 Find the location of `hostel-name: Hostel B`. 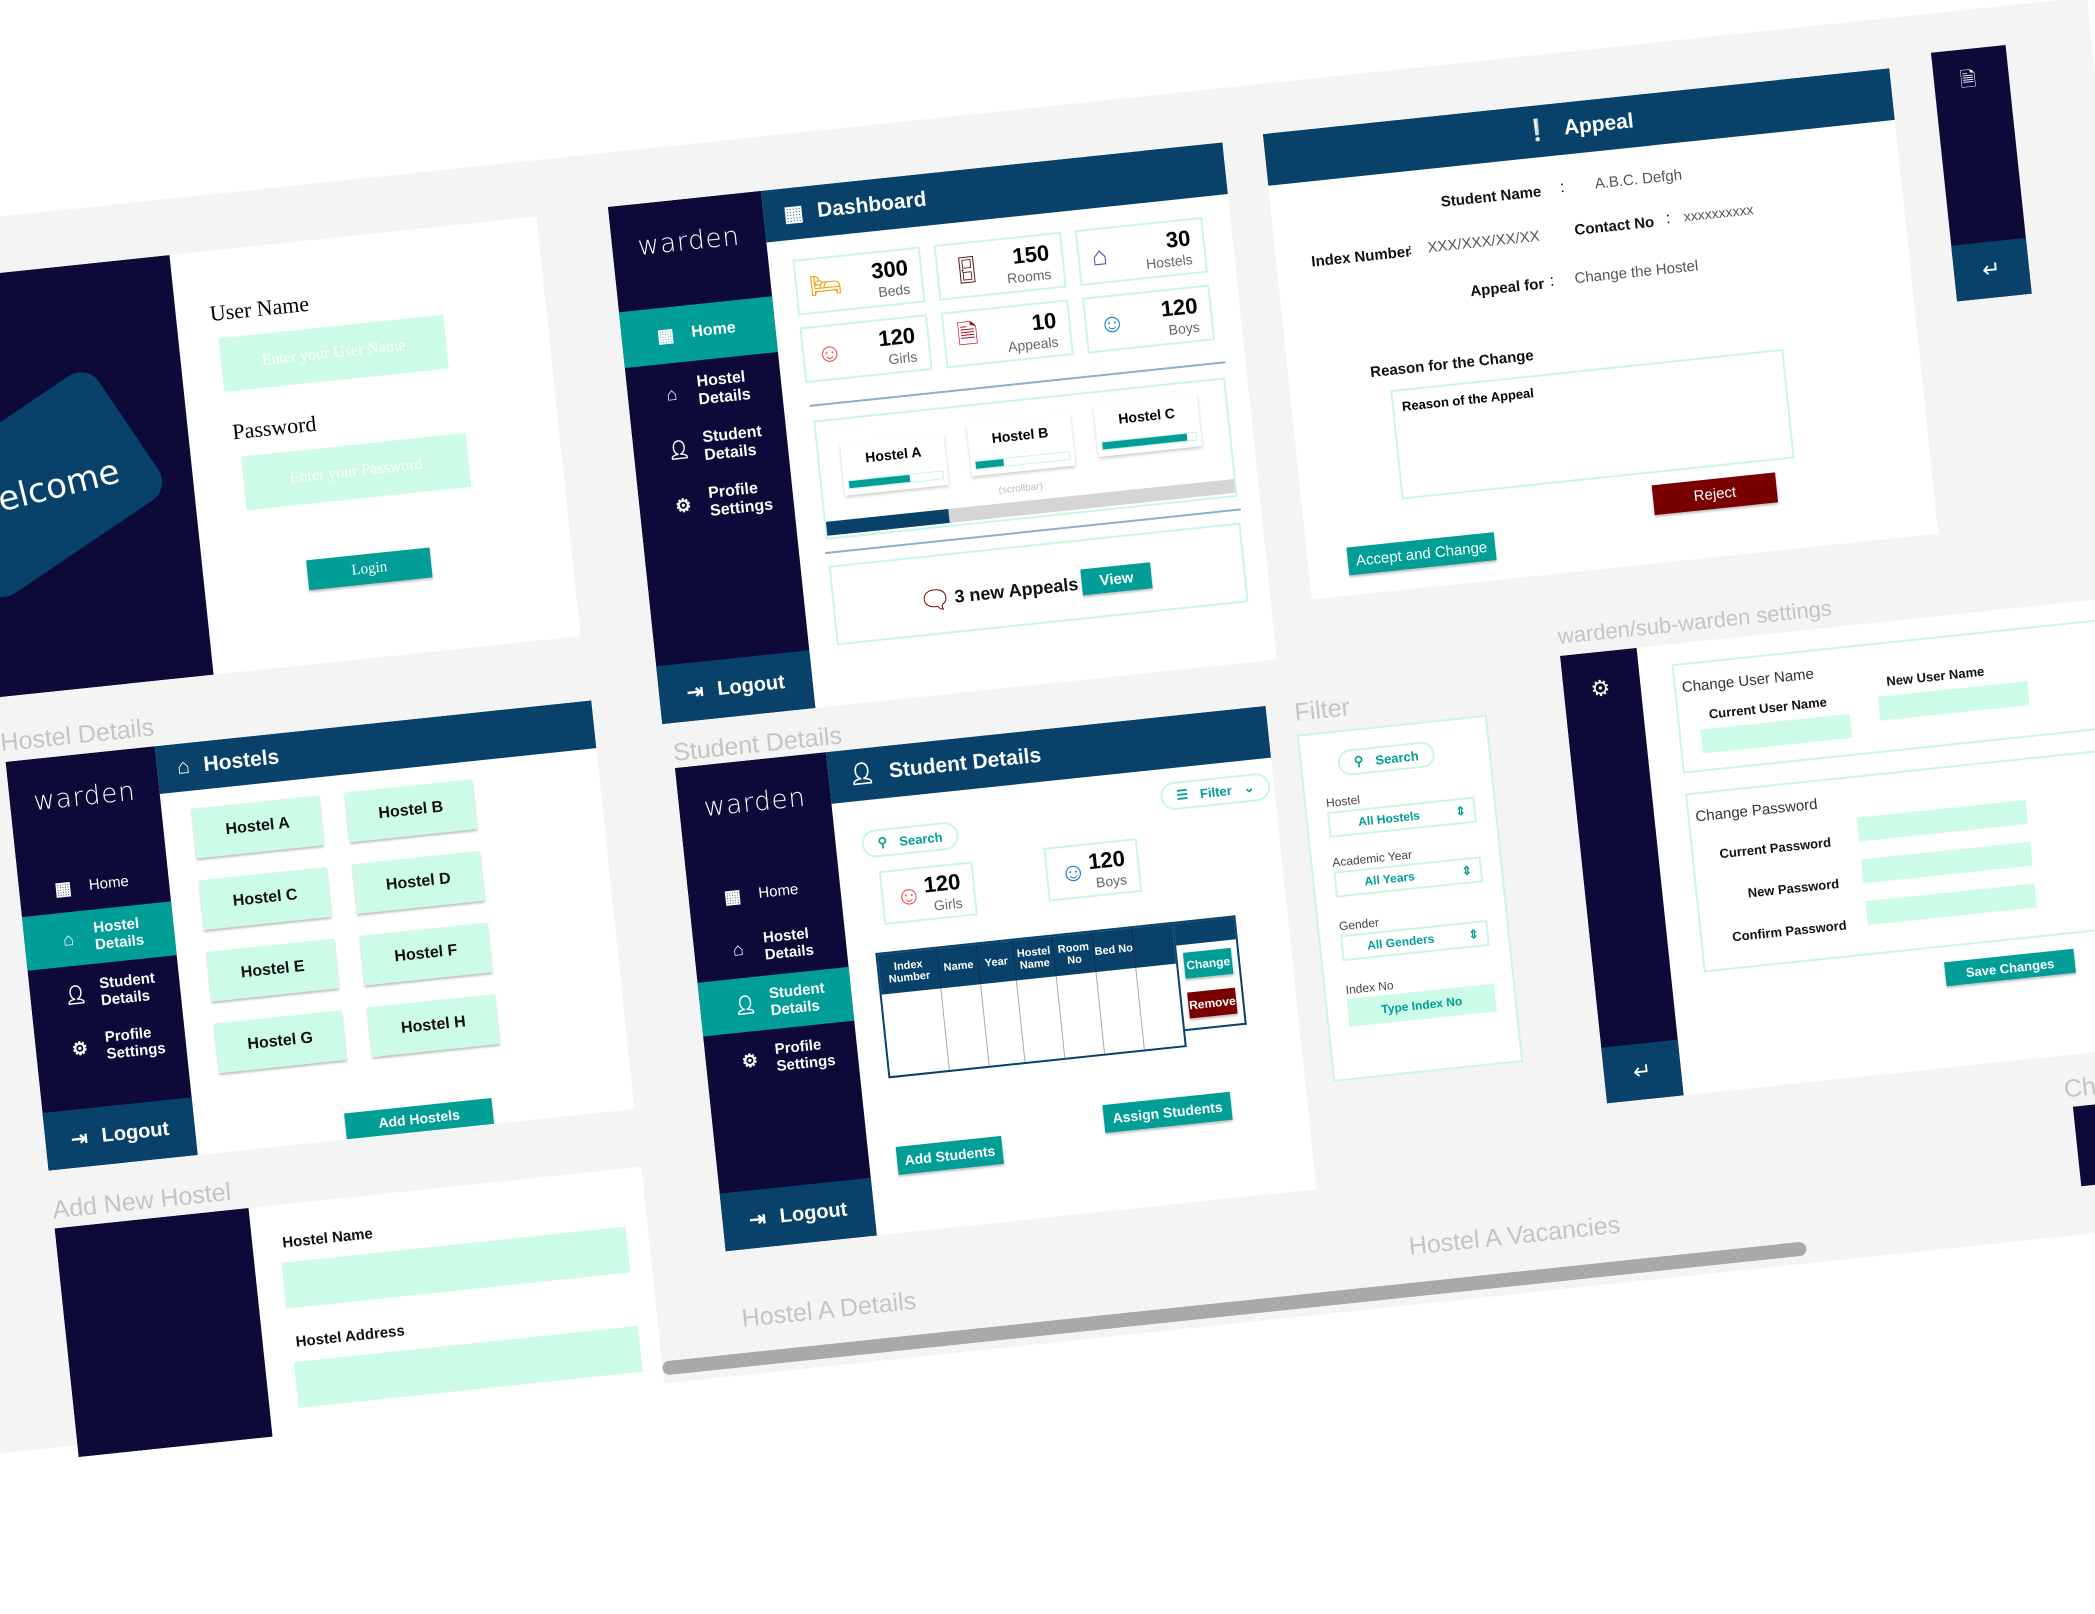

hostel-name: Hostel B is located at coordinates (1020, 435).